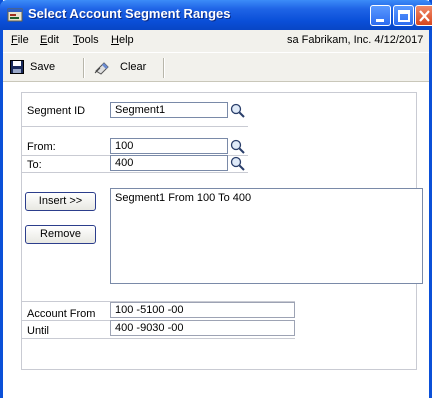  Describe the element at coordinates (41, 147) in the screenshot. I see `from-label: From:` at that location.